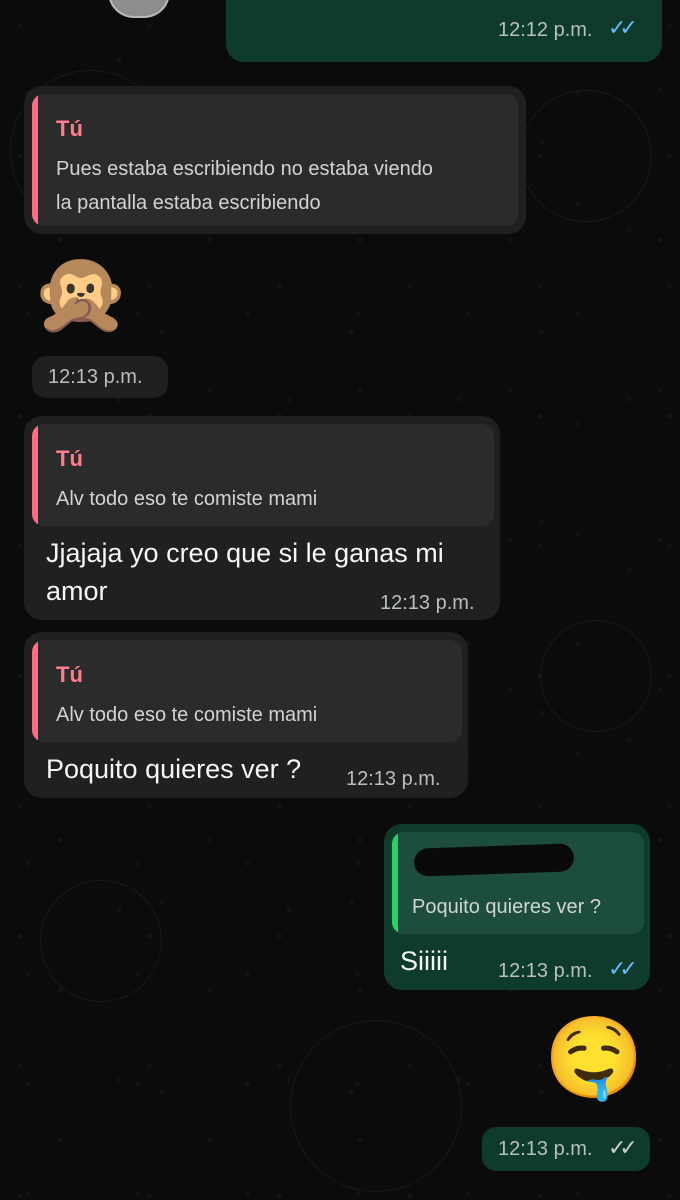 This screenshot has height=1200, width=680. I want to click on message-time: 12:12 p.m., so click(545, 30).